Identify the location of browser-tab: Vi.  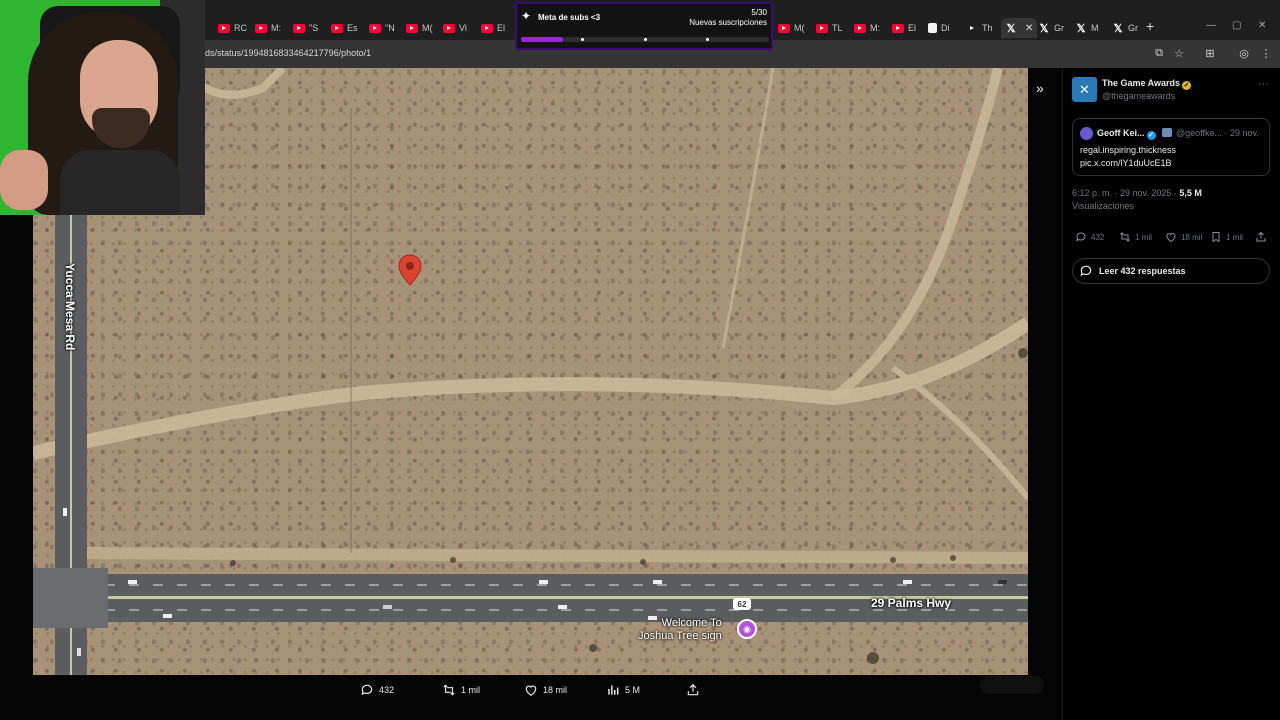
(455, 28).